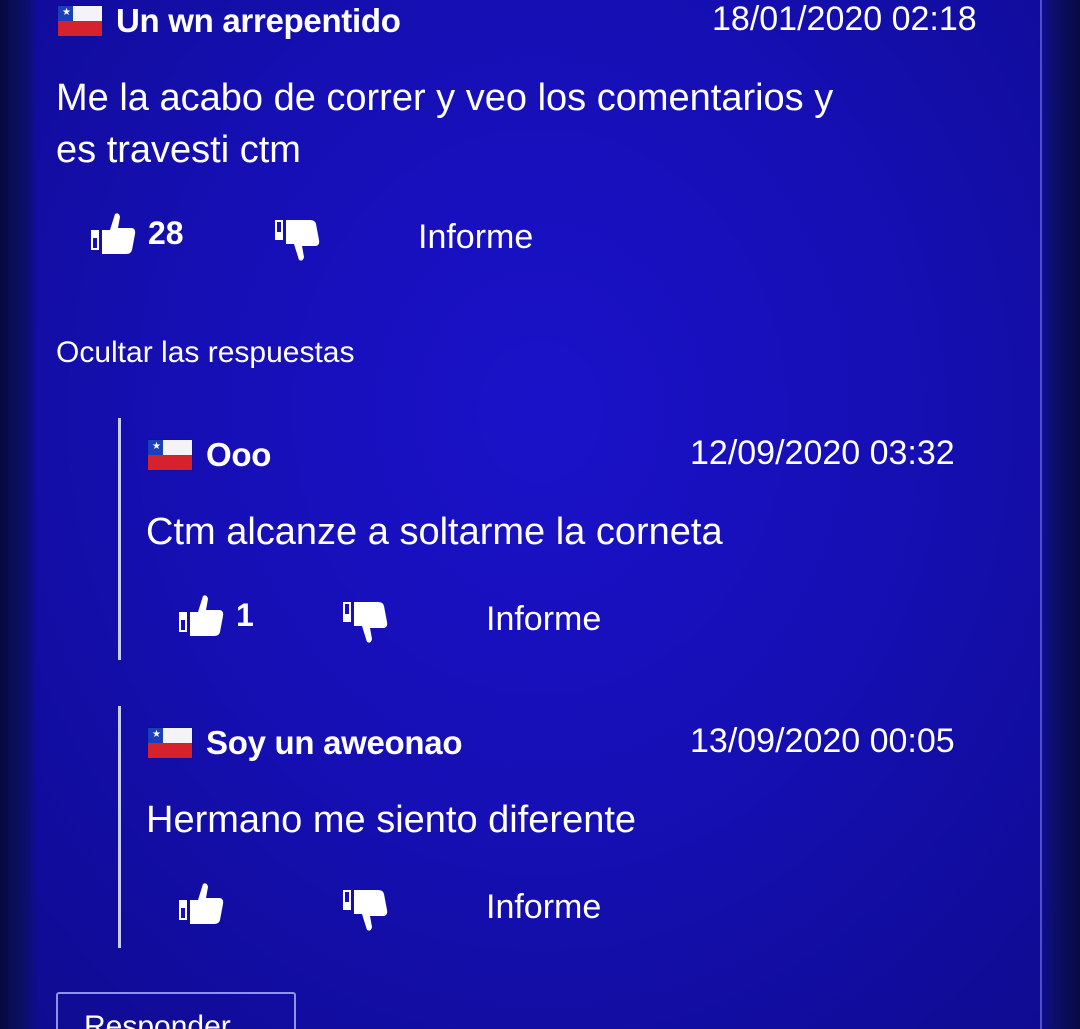 The width and height of the screenshot is (1080, 1029). Describe the element at coordinates (844, 19) in the screenshot. I see `comment-timestamp: 18/01/2020 02:18` at that location.